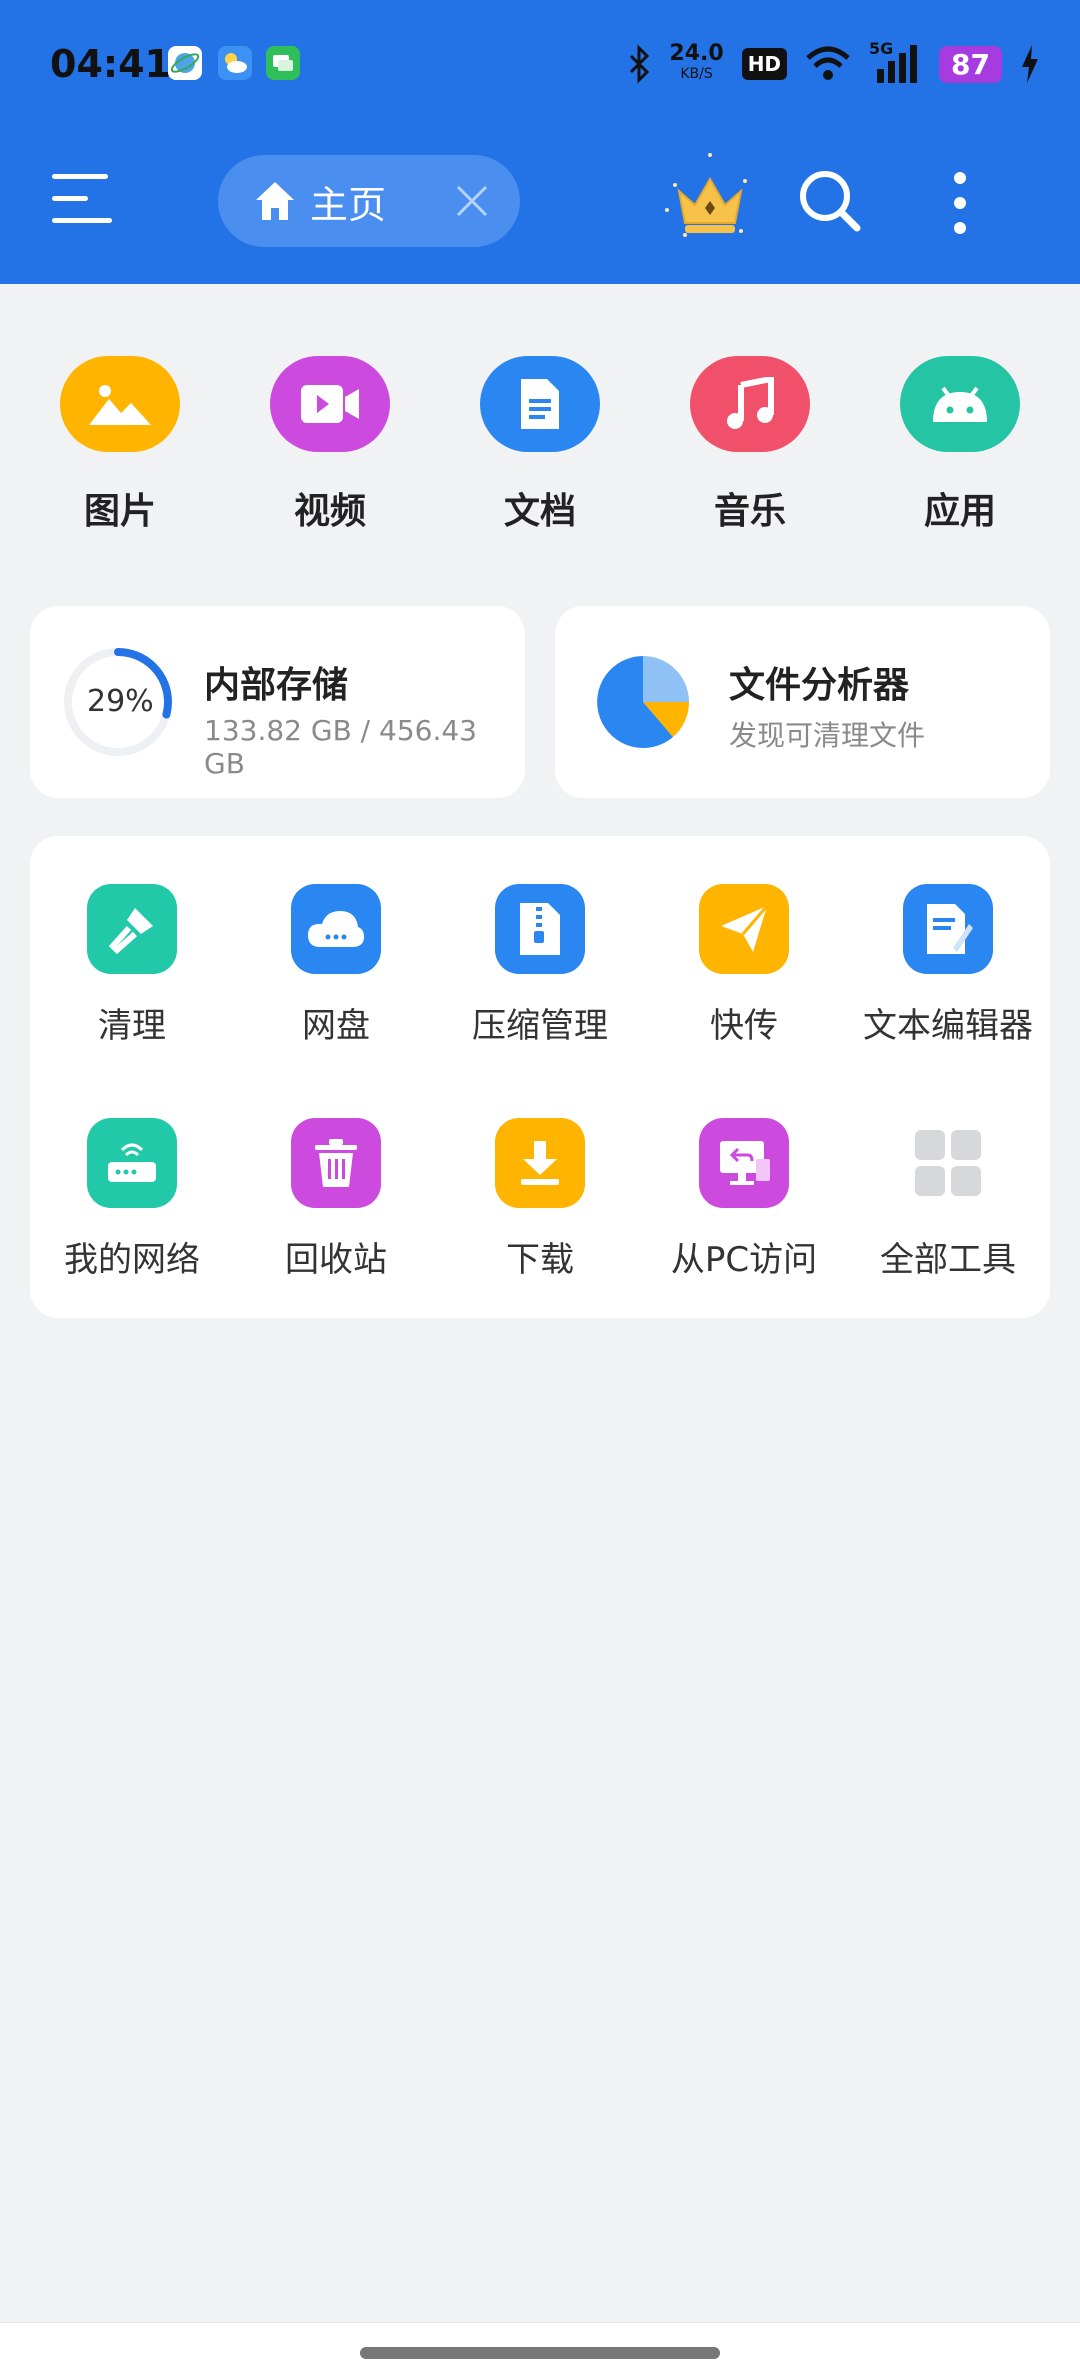 This screenshot has width=1080, height=2377. I want to click on close-icon, so click(472, 201).